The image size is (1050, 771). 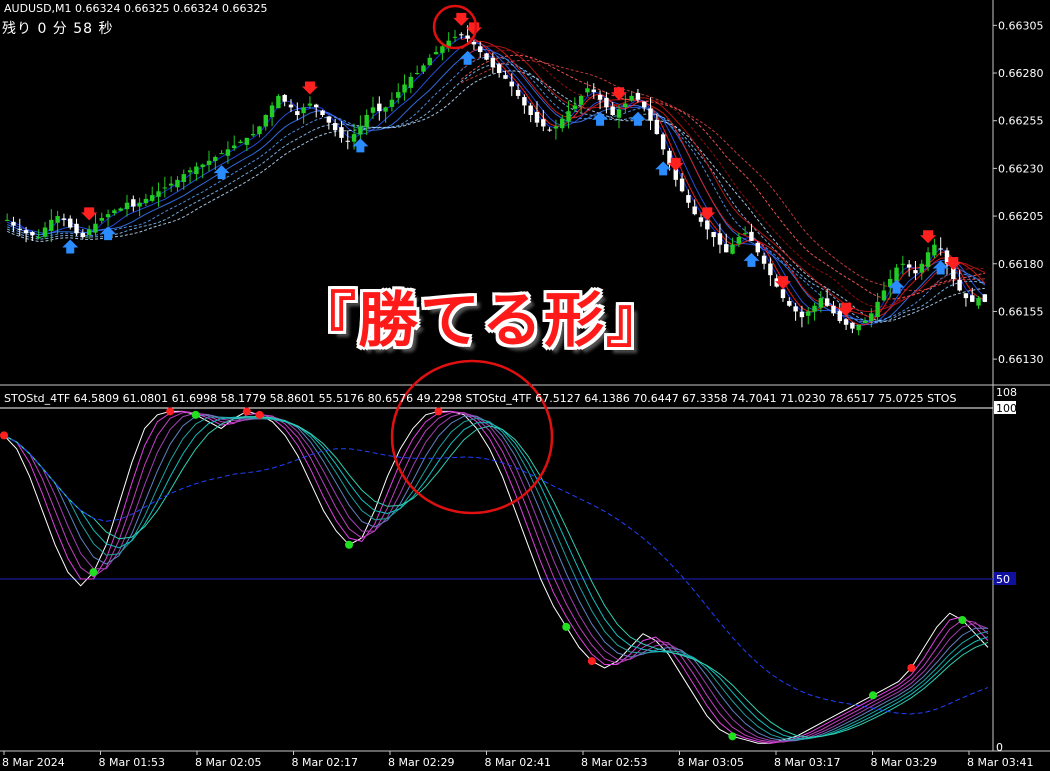 I want to click on time-tick-label: 8 Mar 02:17, so click(x=325, y=762).